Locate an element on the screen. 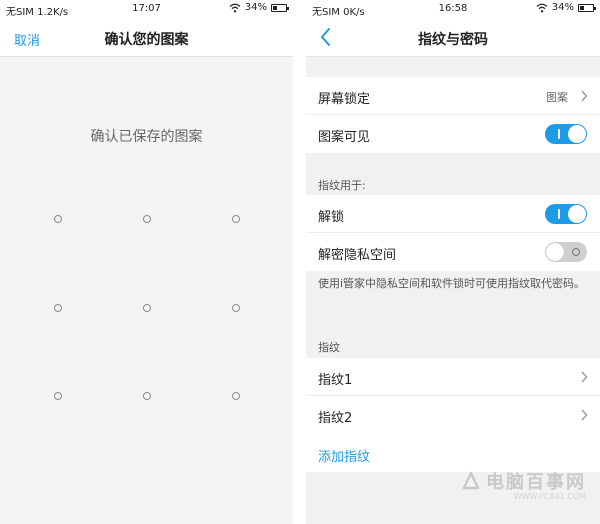 This screenshot has width=600, height=524. fingerprint-item: 指纹2 is located at coordinates (453, 415).